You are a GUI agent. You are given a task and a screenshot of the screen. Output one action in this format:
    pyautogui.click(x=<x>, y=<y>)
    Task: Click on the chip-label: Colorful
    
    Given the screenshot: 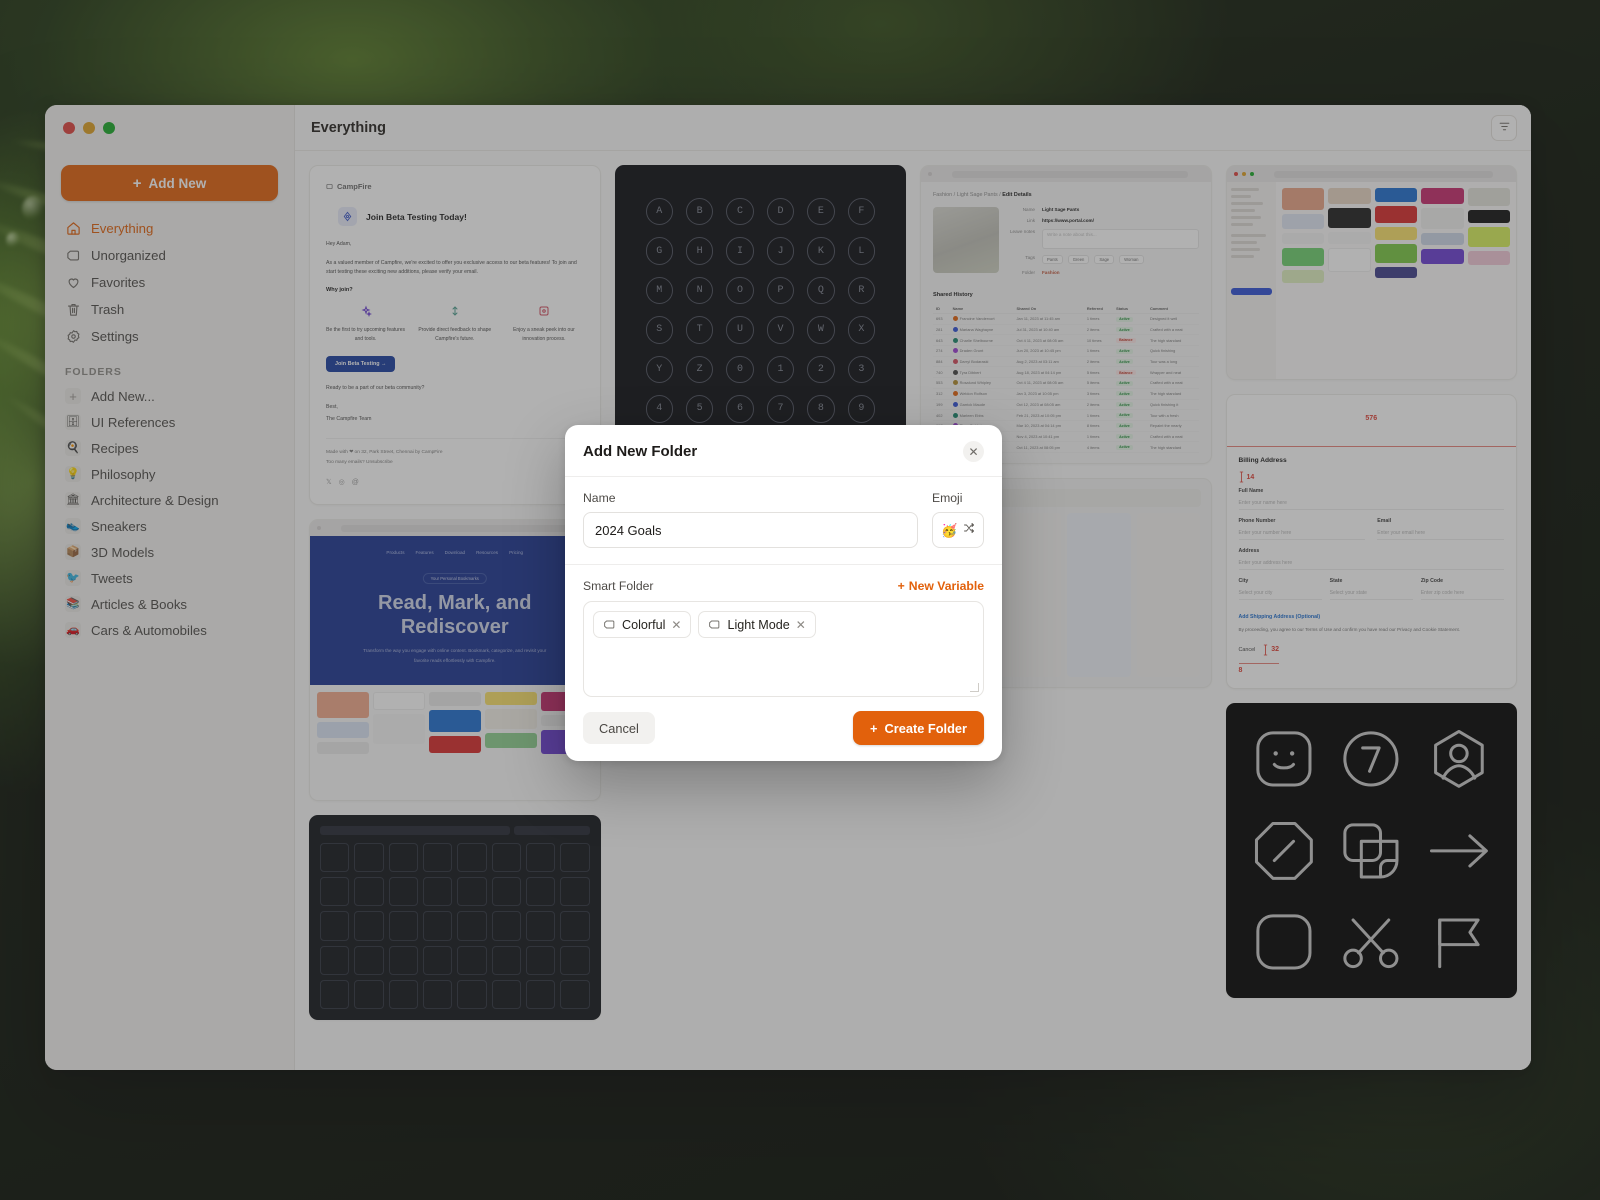 What is the action you would take?
    pyautogui.click(x=644, y=624)
    